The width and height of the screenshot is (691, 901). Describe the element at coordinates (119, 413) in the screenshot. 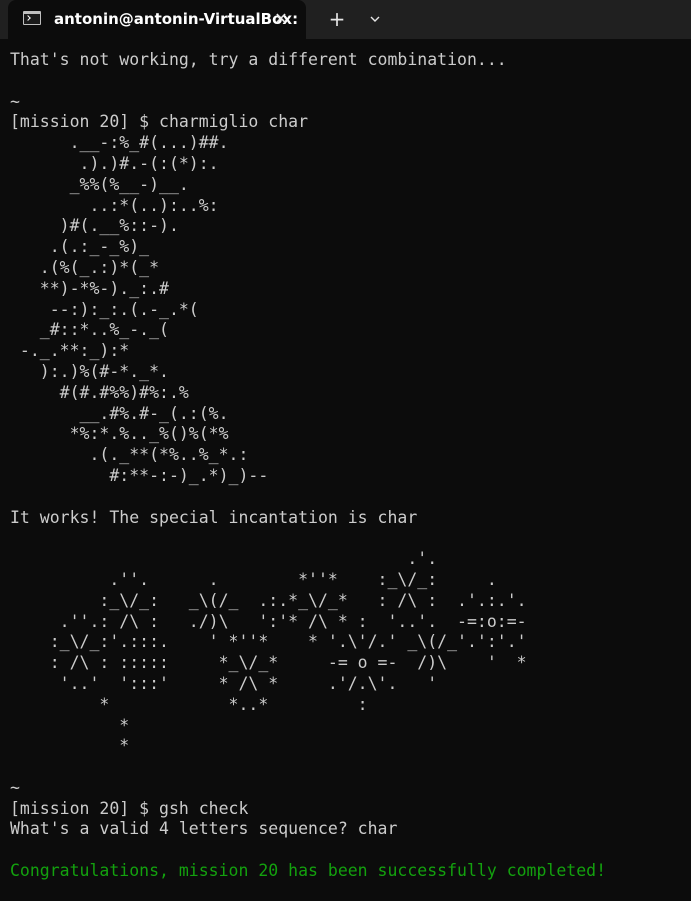

I see `terminal-line: __.#%.#-_(.:(%.` at that location.